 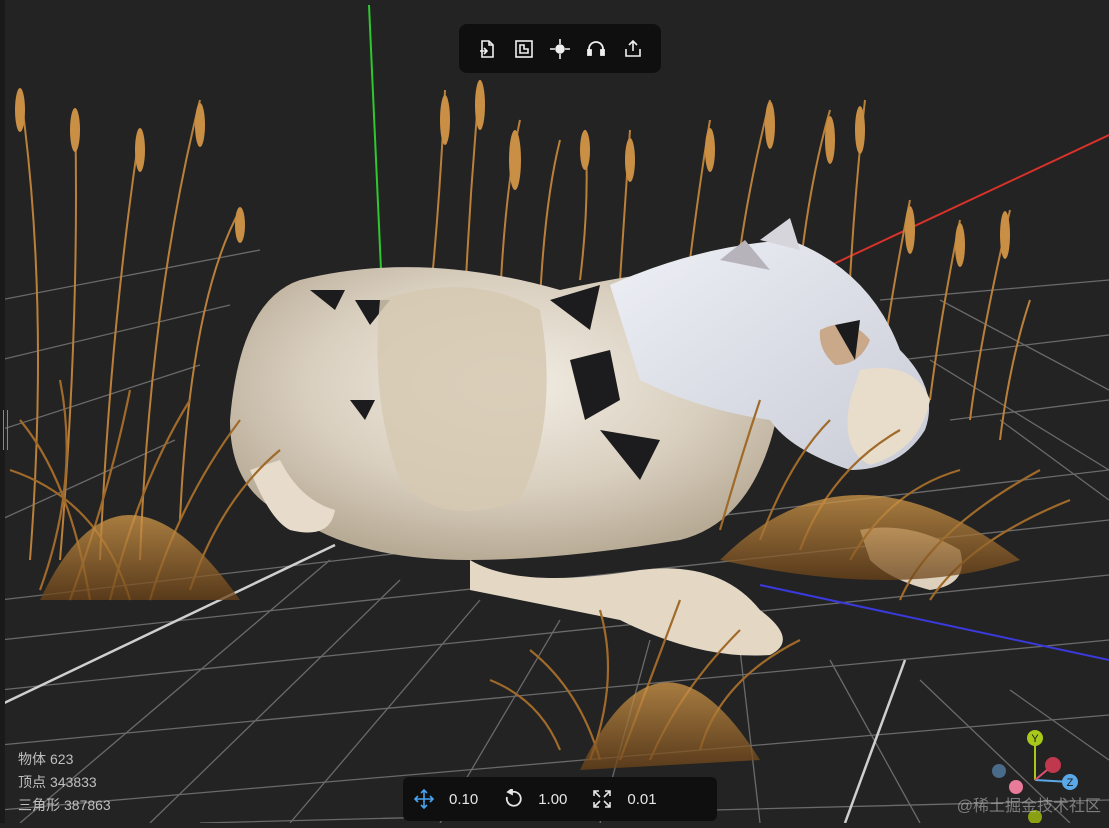 What do you see at coordinates (633, 49) in the screenshot?
I see `share-icon` at bounding box center [633, 49].